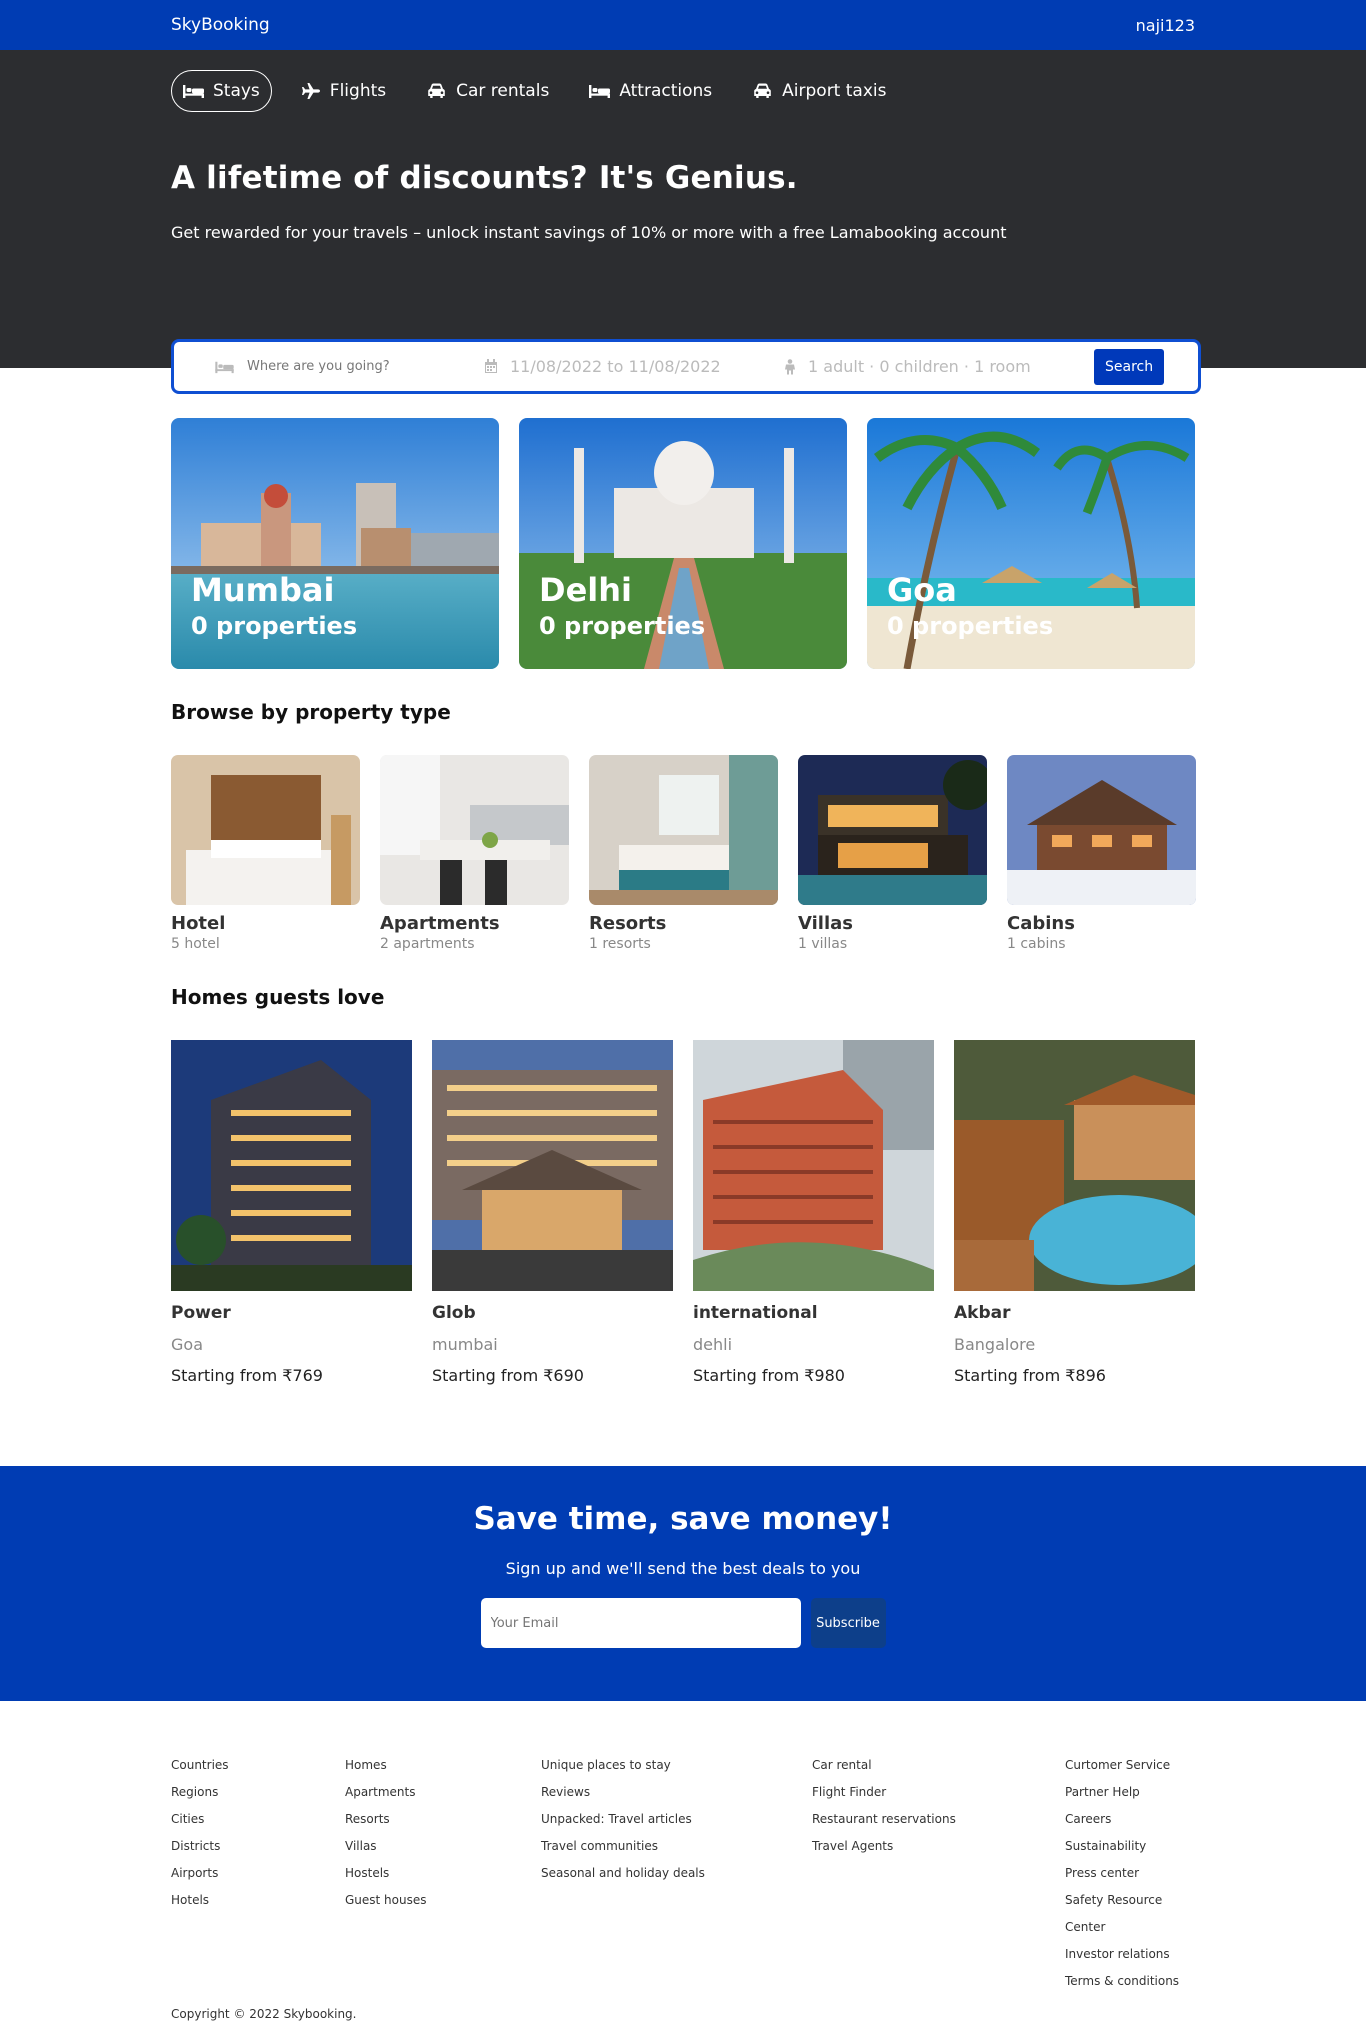 The image size is (1366, 2035). Describe the element at coordinates (220, 25) in the screenshot. I see `logo: SkyBooking` at that location.